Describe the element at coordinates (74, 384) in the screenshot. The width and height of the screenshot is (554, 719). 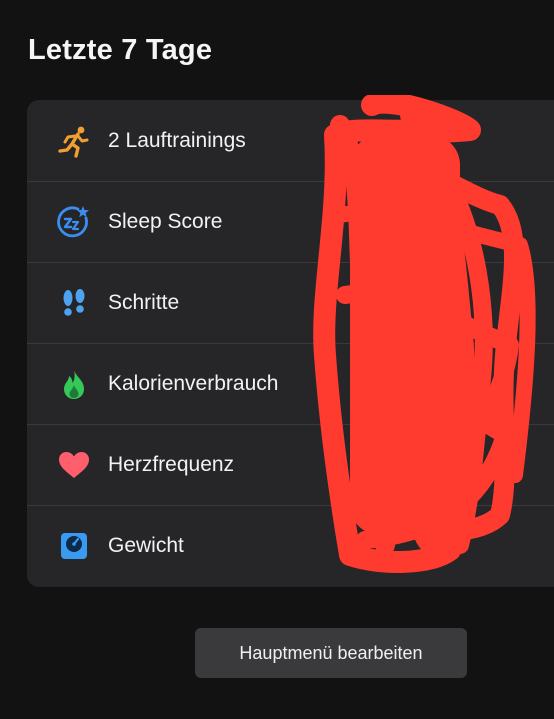
I see `flame-icon` at that location.